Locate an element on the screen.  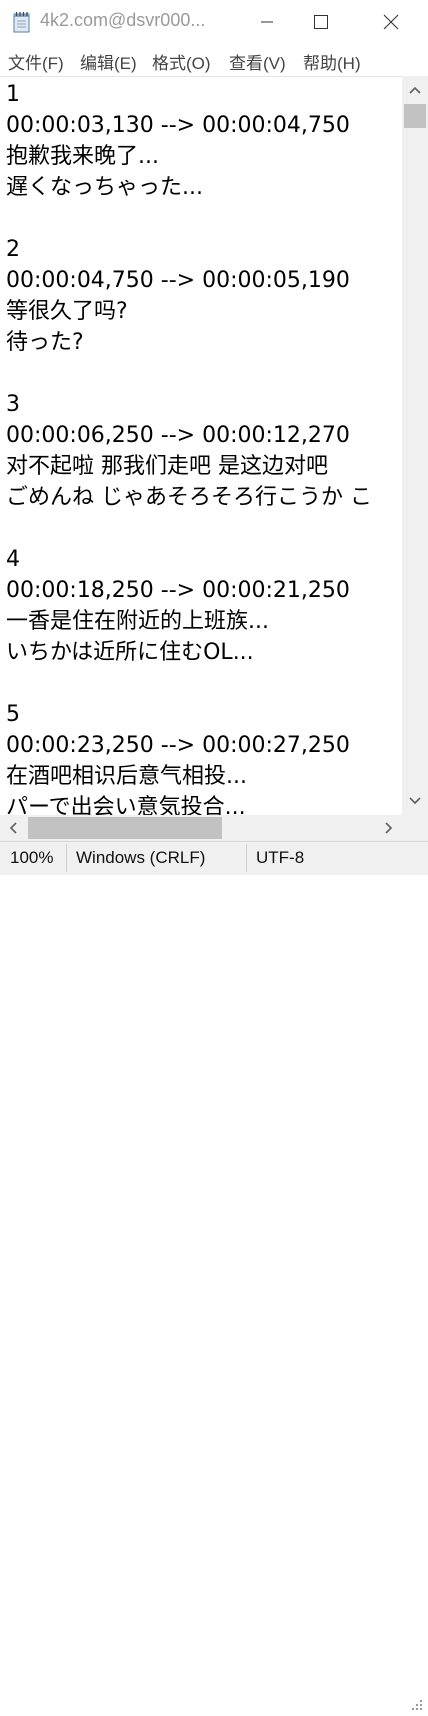
scroll-down-button is located at coordinates (415, 801).